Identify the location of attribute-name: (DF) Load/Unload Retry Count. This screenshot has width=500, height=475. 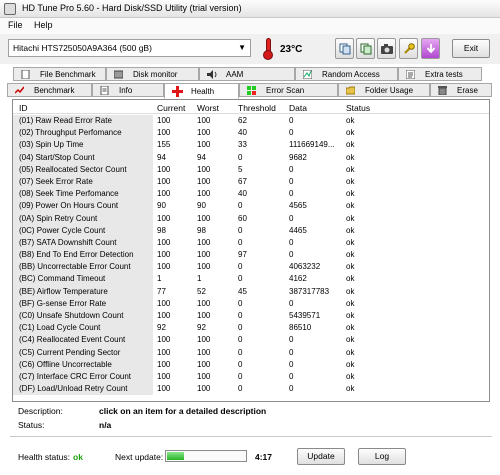
(83, 389).